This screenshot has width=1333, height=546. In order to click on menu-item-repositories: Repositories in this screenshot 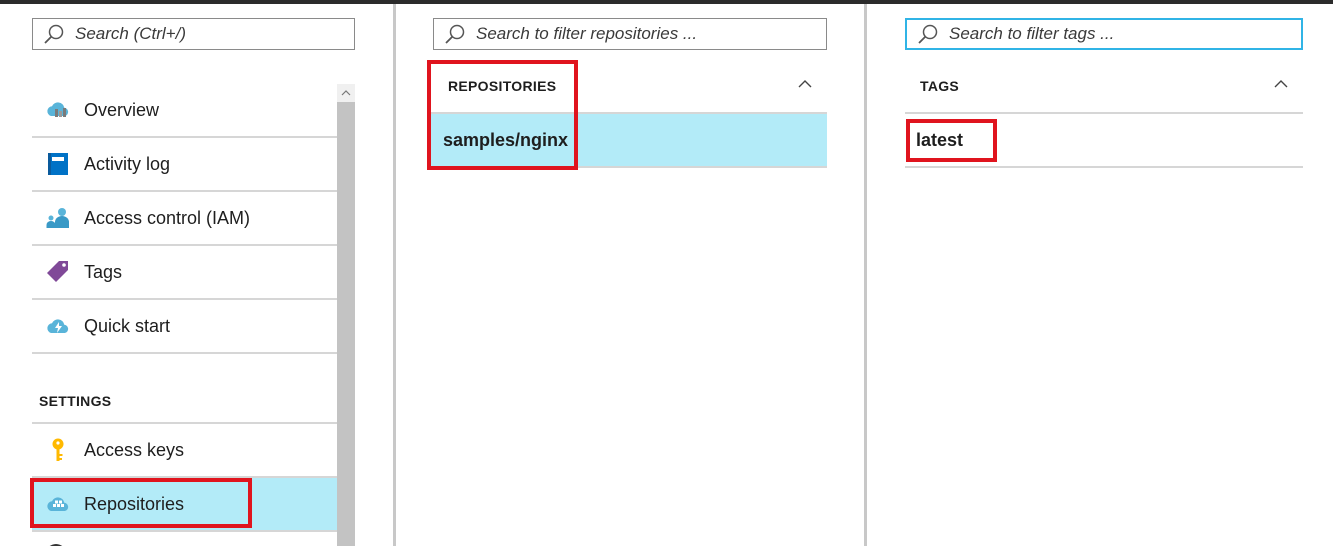, I will do `click(184, 505)`.